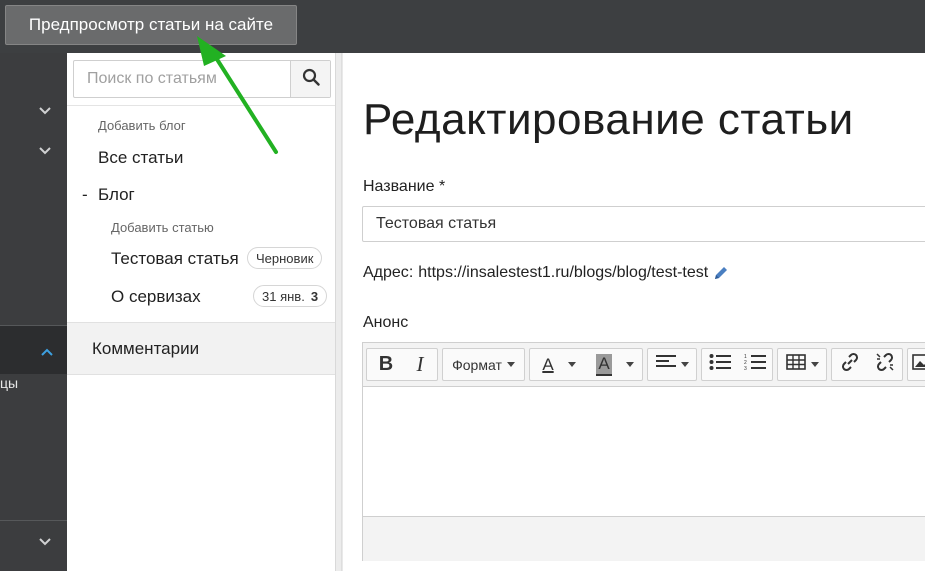  Describe the element at coordinates (404, 186) in the screenshot. I see `name-label: Название *` at that location.